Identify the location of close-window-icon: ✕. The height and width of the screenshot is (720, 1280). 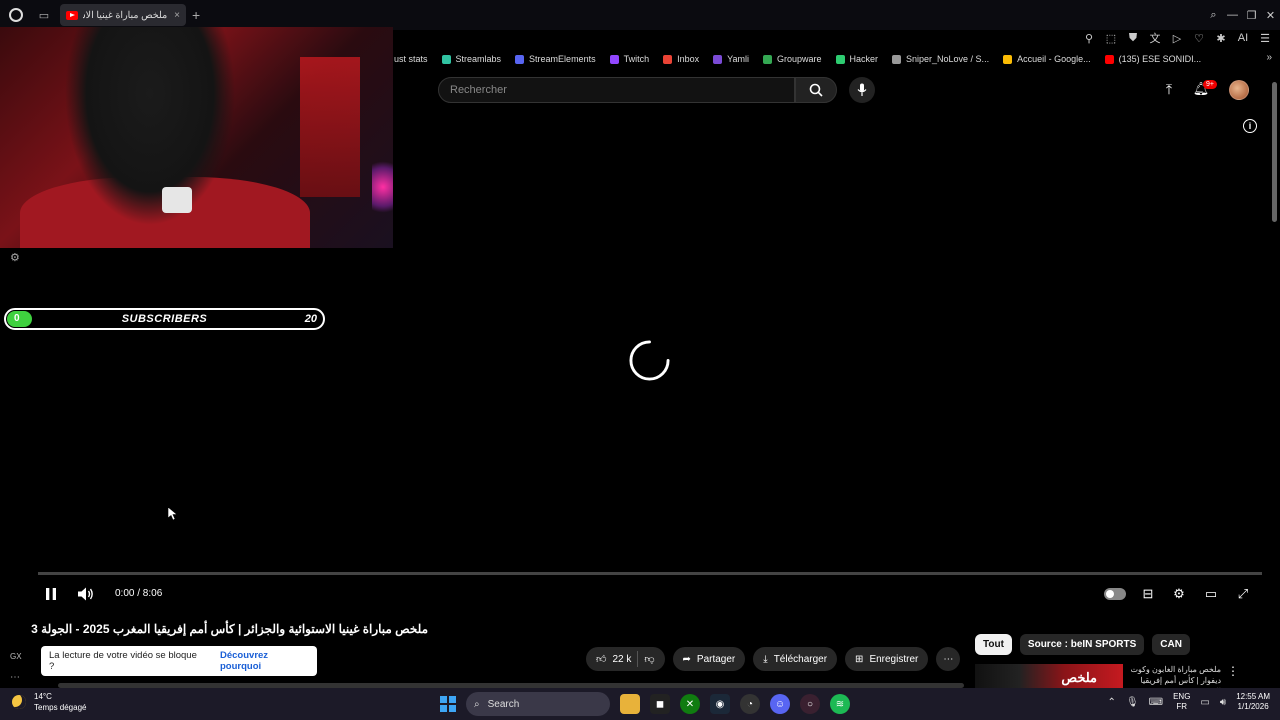
(1270, 15).